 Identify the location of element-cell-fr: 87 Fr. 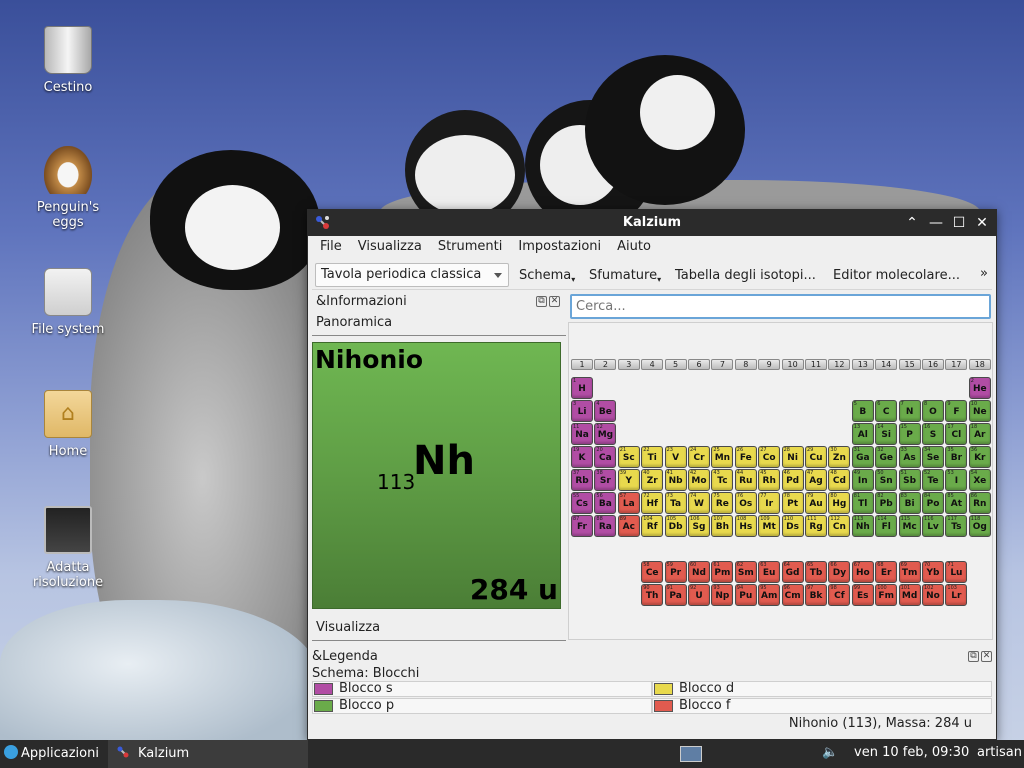
(582, 526).